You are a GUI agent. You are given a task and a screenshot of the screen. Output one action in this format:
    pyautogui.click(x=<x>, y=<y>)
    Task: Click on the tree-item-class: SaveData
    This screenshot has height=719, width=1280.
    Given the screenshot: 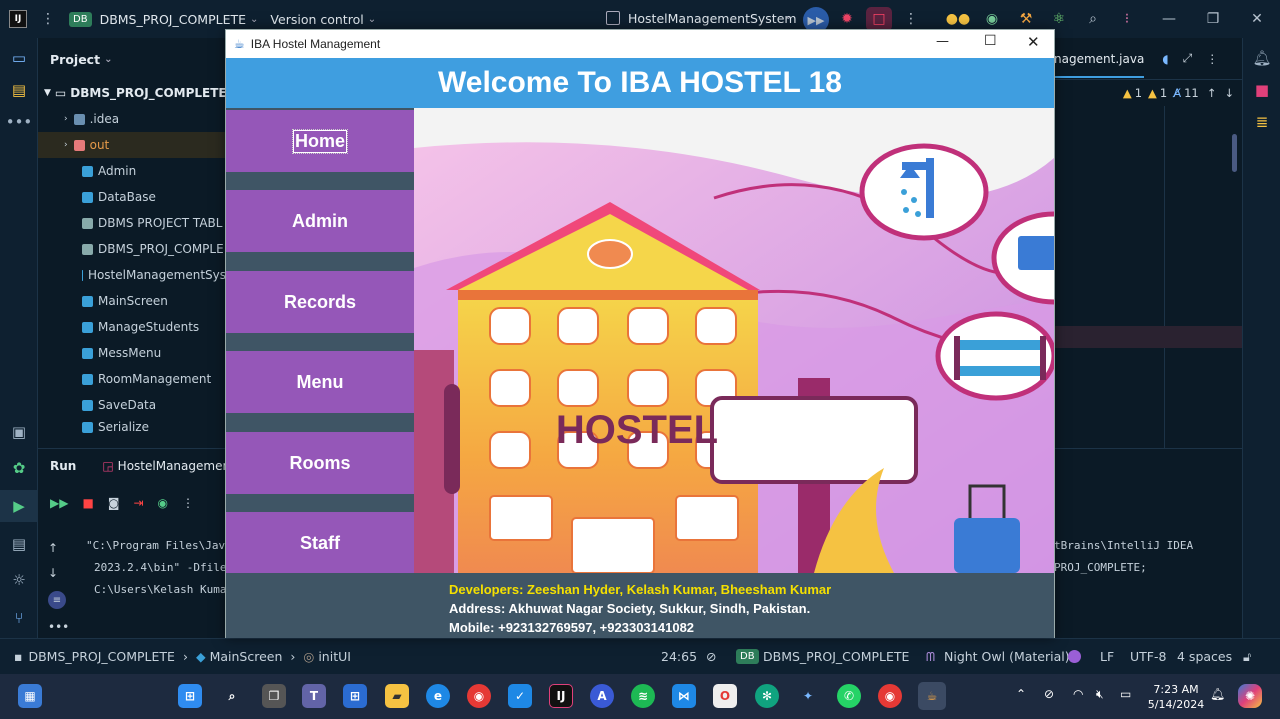 What is the action you would take?
    pyautogui.click(x=132, y=405)
    